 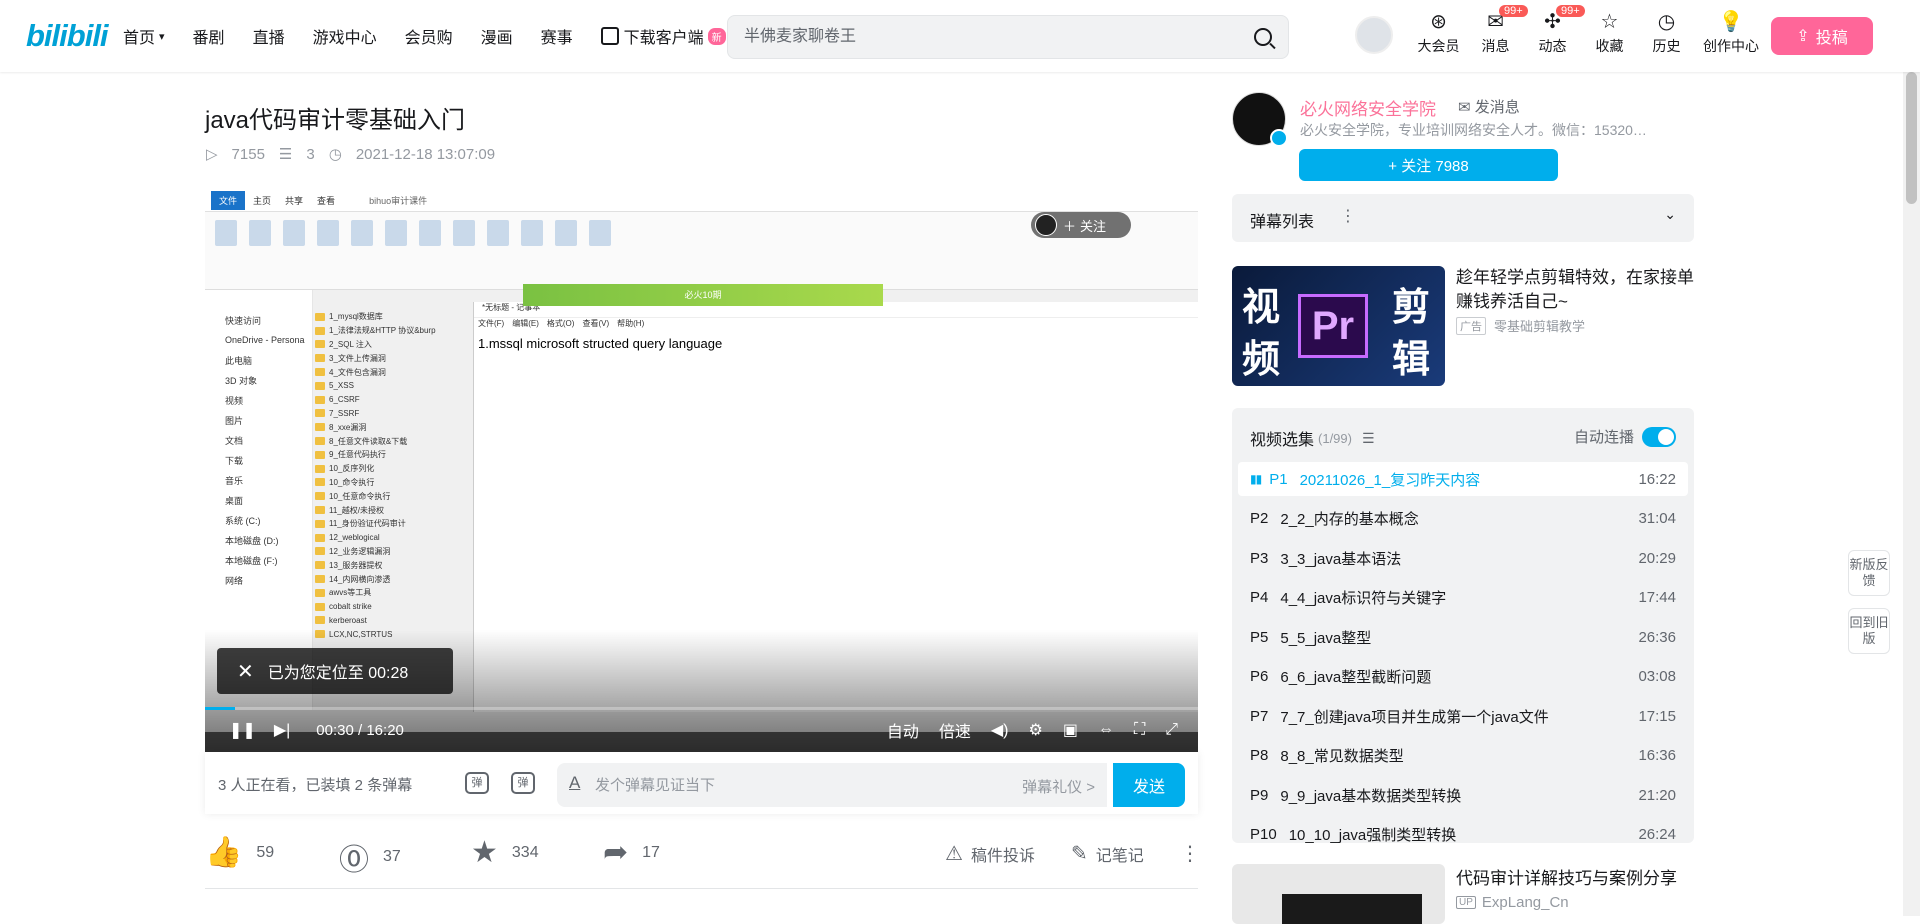 I want to click on send-message-label: 发消息, so click(x=1497, y=107).